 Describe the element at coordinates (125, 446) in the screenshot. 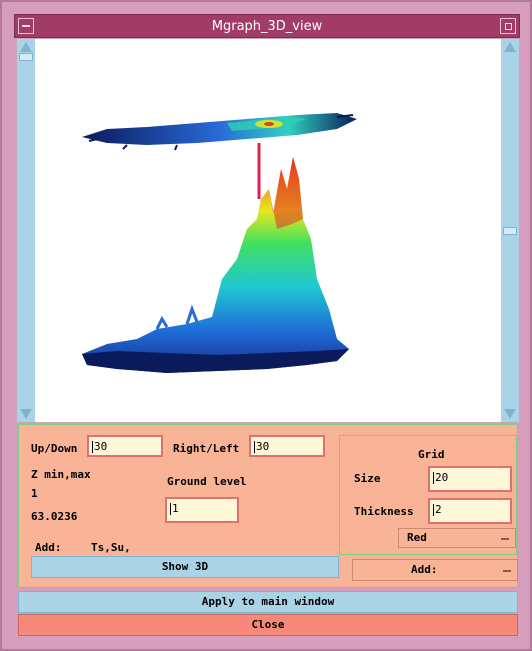

I see `updown-input: 30` at that location.